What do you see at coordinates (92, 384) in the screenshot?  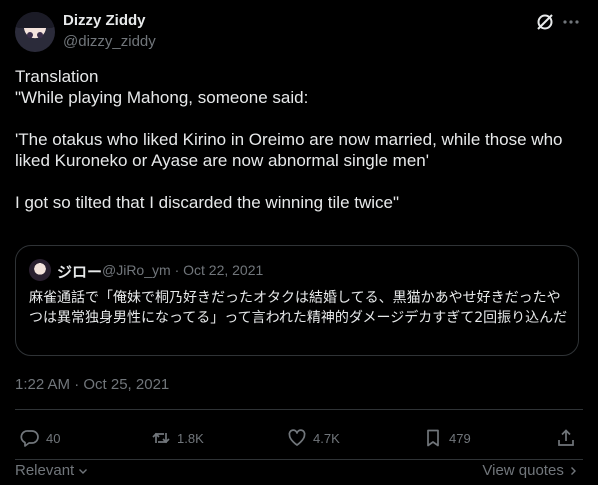 I see `post-timestamp: 1:22 AM · Oct 25, 2021` at bounding box center [92, 384].